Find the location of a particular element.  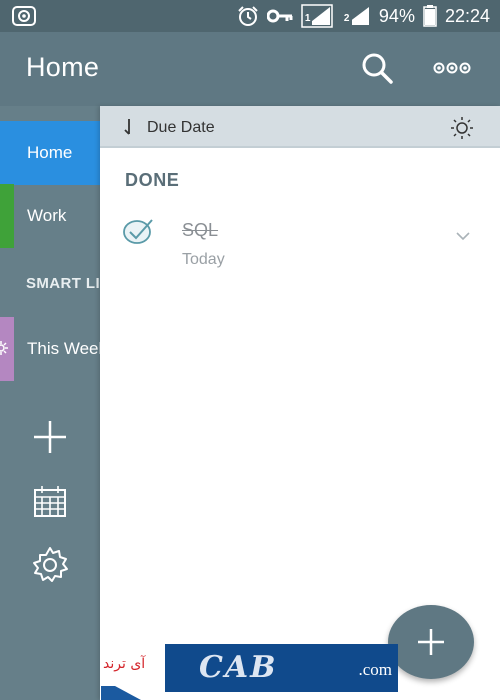

sidebar-item-label: Home is located at coordinates (50, 152).